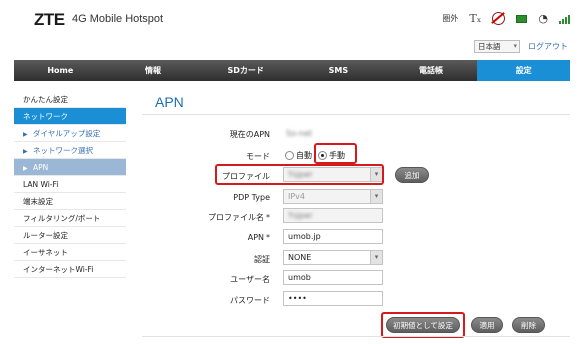 Image resolution: width=584 pixels, height=344 pixels. I want to click on auth-value: NONE, so click(300, 257).